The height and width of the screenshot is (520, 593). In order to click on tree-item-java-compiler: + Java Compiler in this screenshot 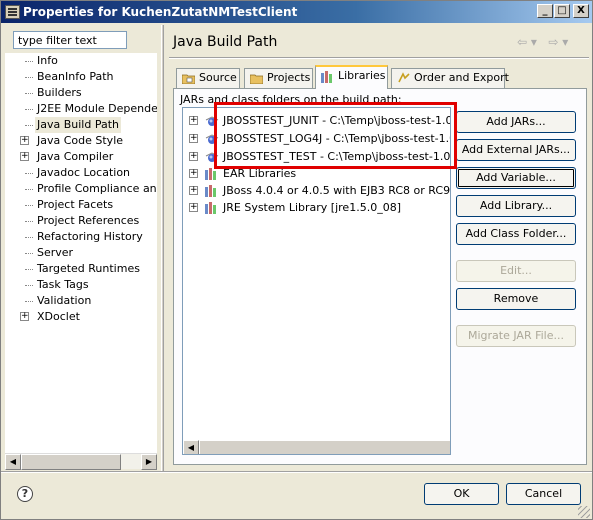, I will do `click(81, 157)`.